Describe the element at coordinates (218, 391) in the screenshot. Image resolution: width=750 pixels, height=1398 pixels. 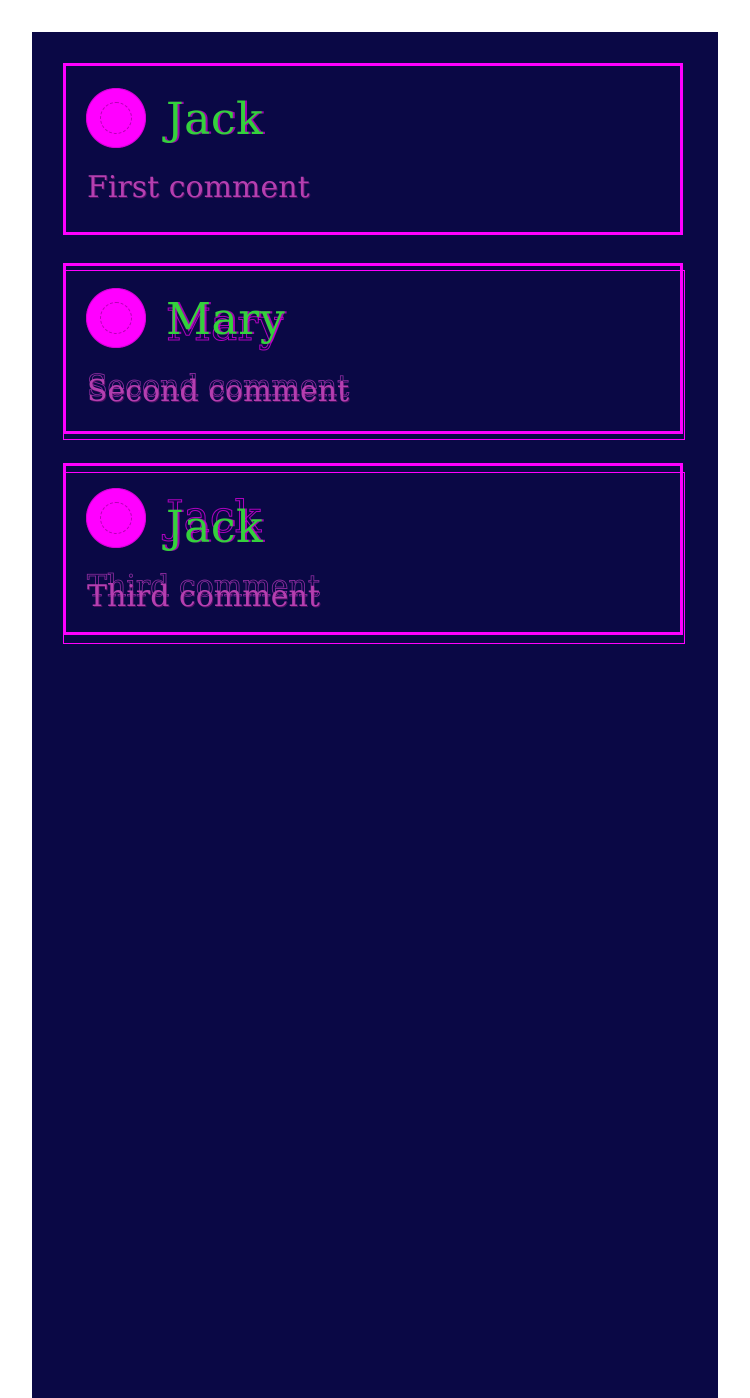
I see `comment-text: Second comment` at that location.